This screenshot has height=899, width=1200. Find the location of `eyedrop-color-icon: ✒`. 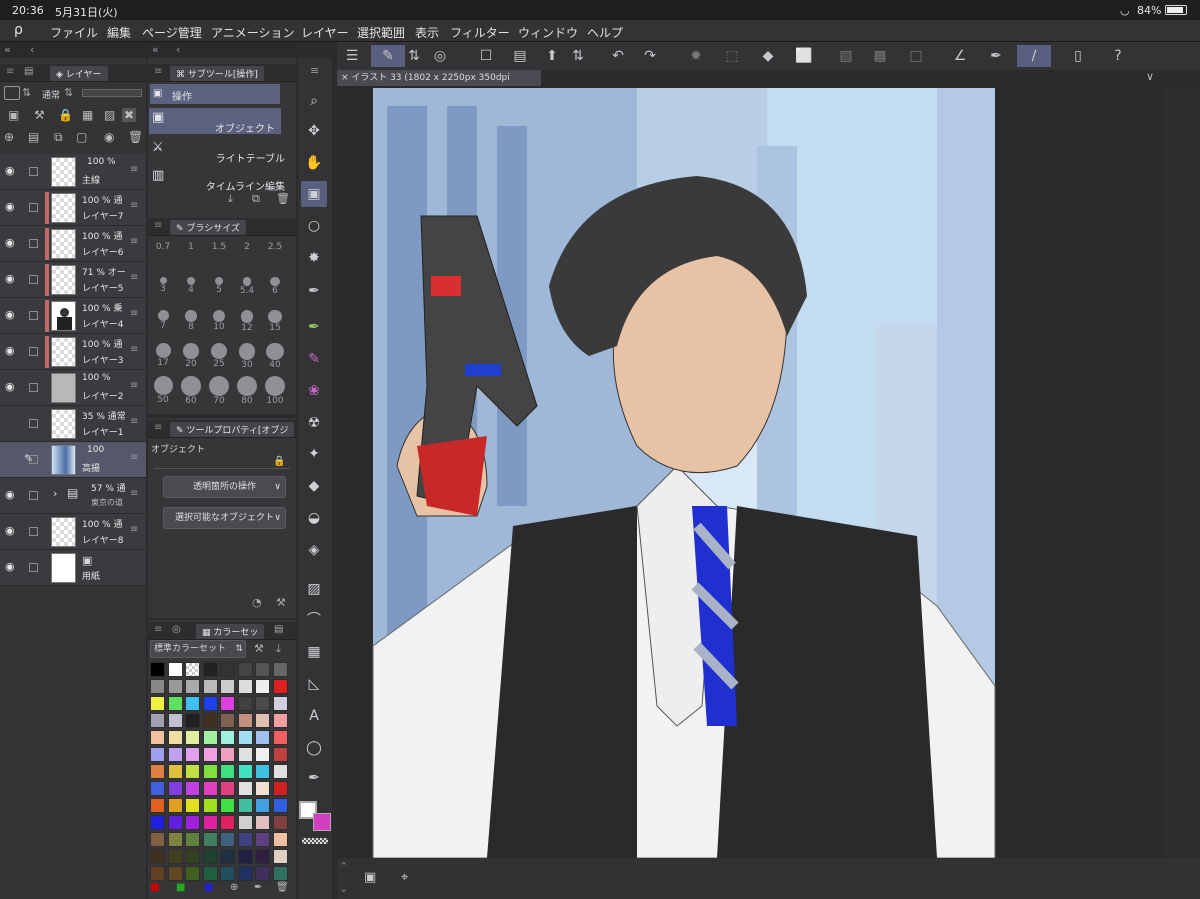

eyedrop-color-icon: ✒ is located at coordinates (258, 887).